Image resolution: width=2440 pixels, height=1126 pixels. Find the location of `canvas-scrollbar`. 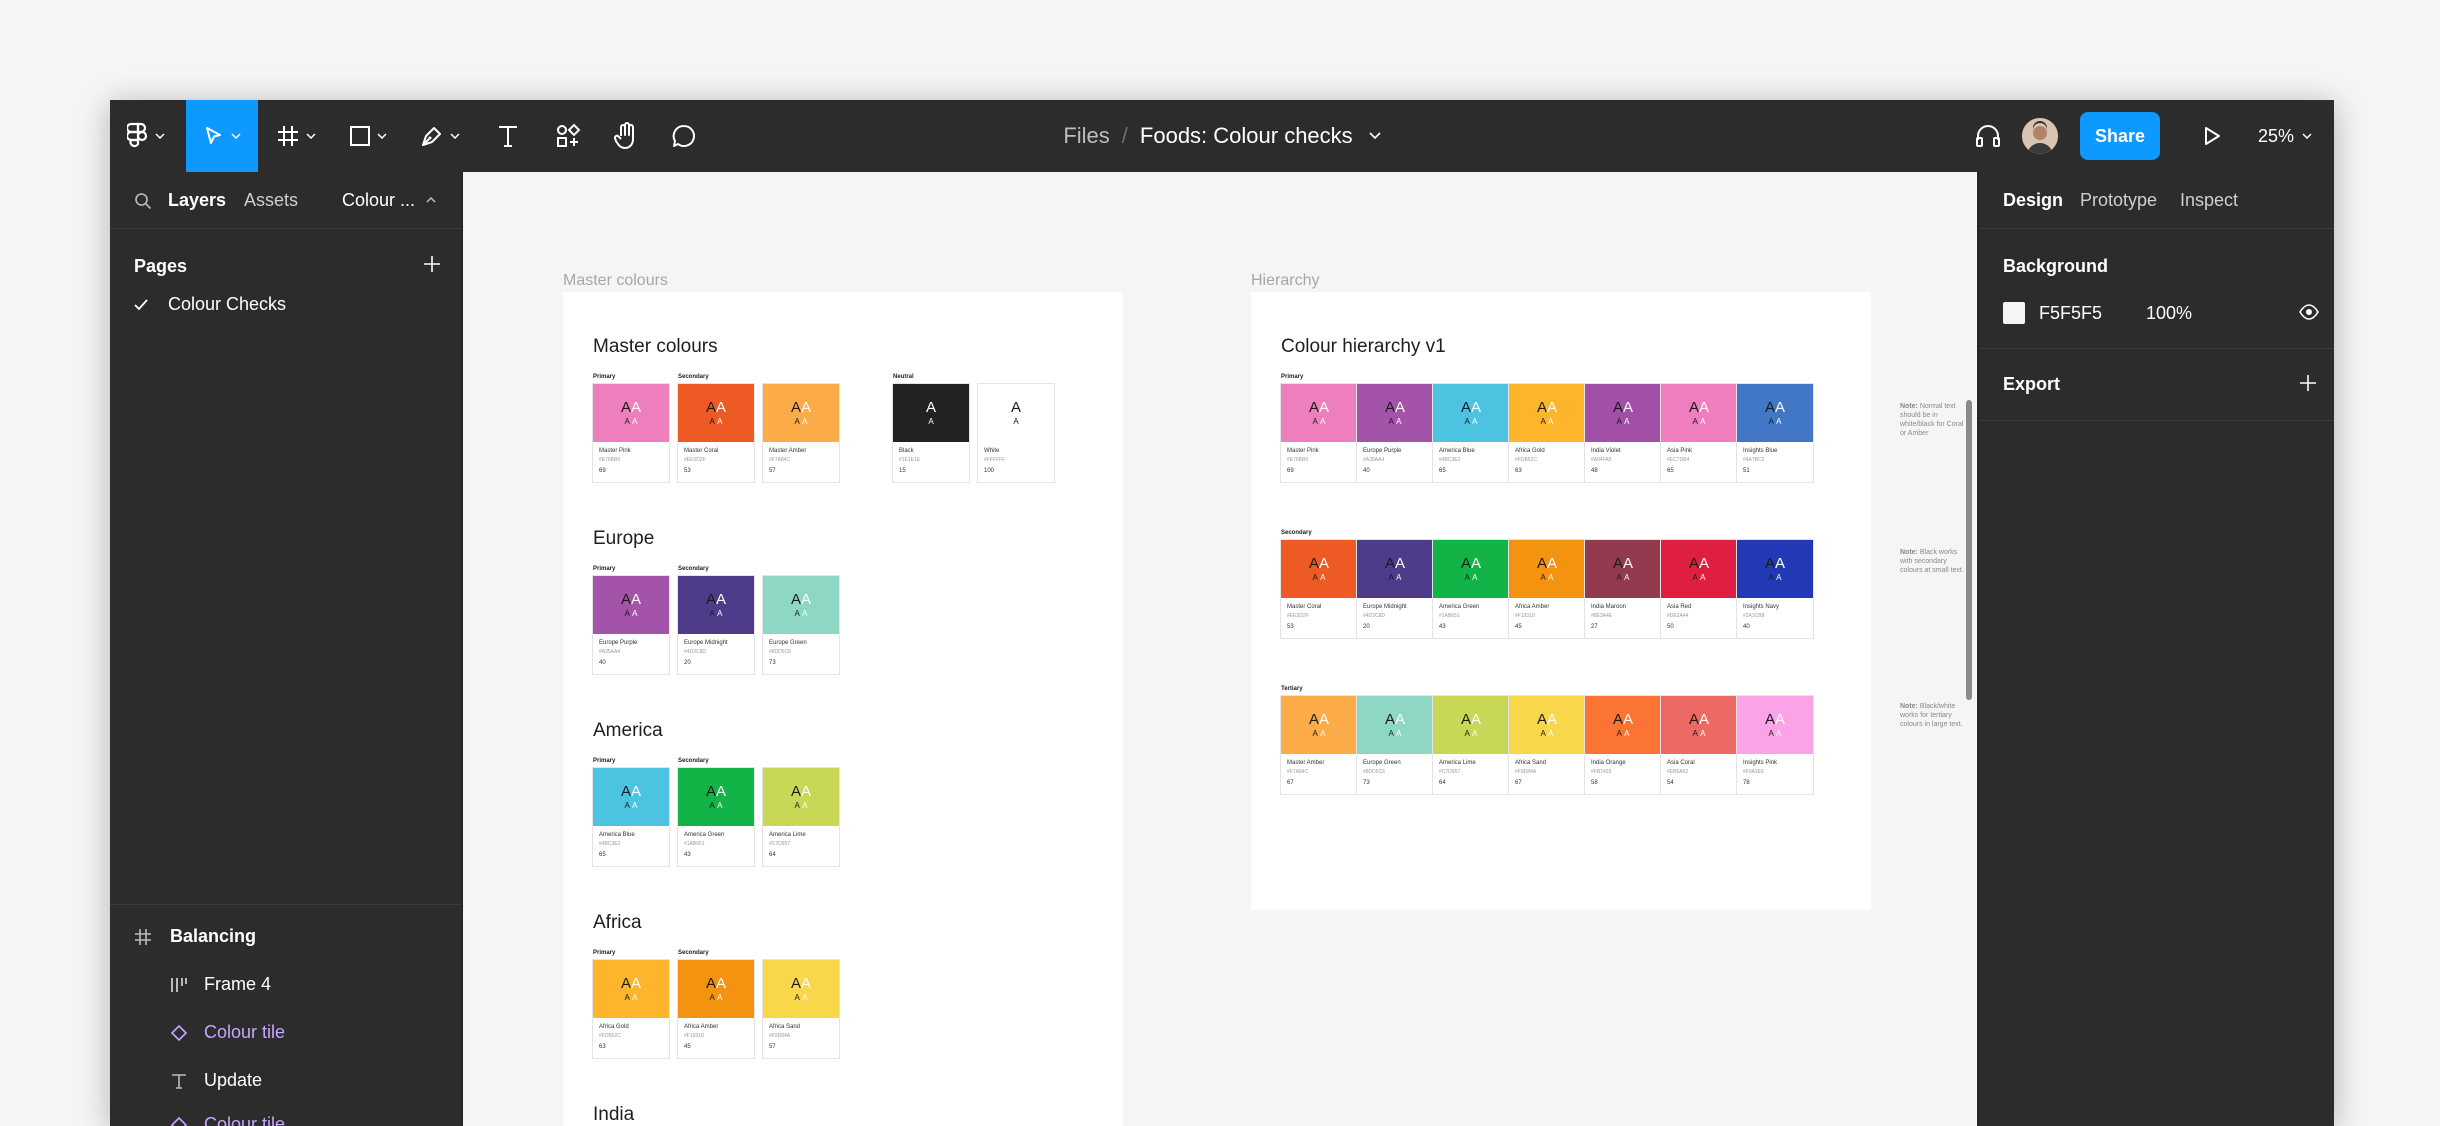

canvas-scrollbar is located at coordinates (1969, 550).